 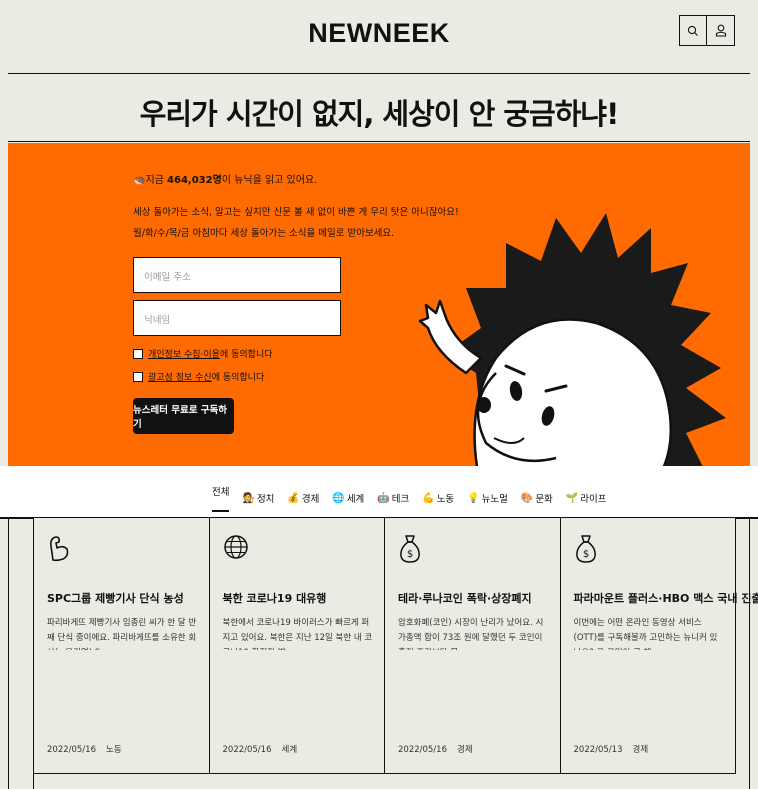 I want to click on ad-consent: 광고성 정보 수신 에 동의합니다, so click(x=198, y=376).